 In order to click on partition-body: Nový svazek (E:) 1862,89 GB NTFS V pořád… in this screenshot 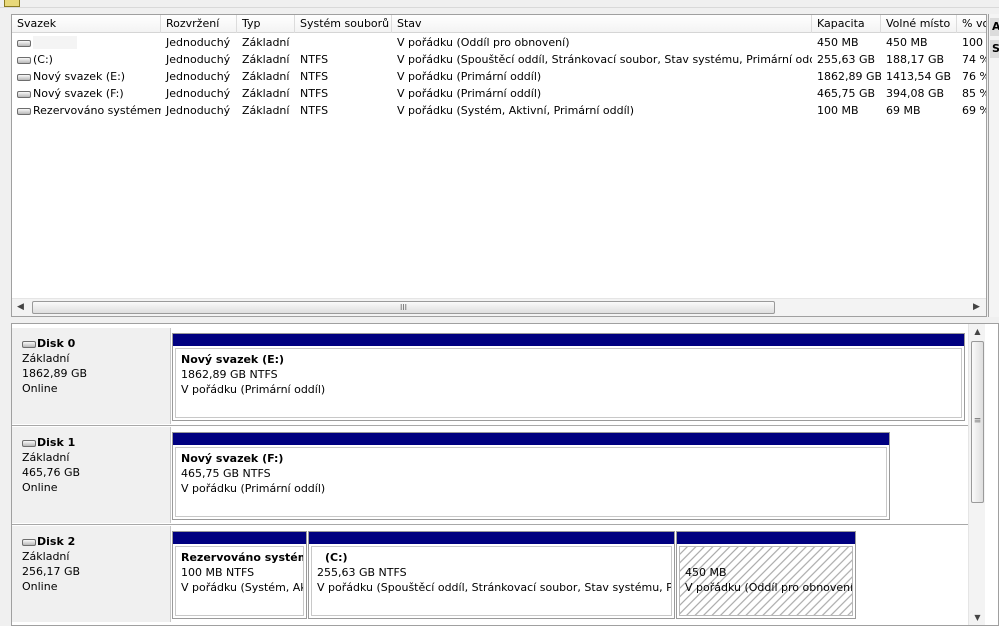, I will do `click(568, 383)`.